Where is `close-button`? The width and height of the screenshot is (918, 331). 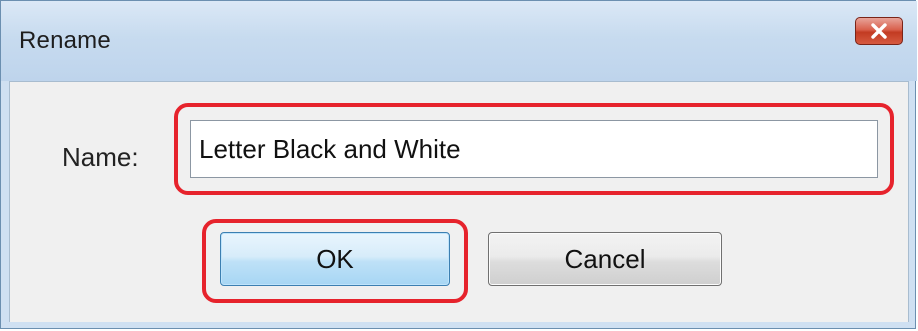 close-button is located at coordinates (879, 31).